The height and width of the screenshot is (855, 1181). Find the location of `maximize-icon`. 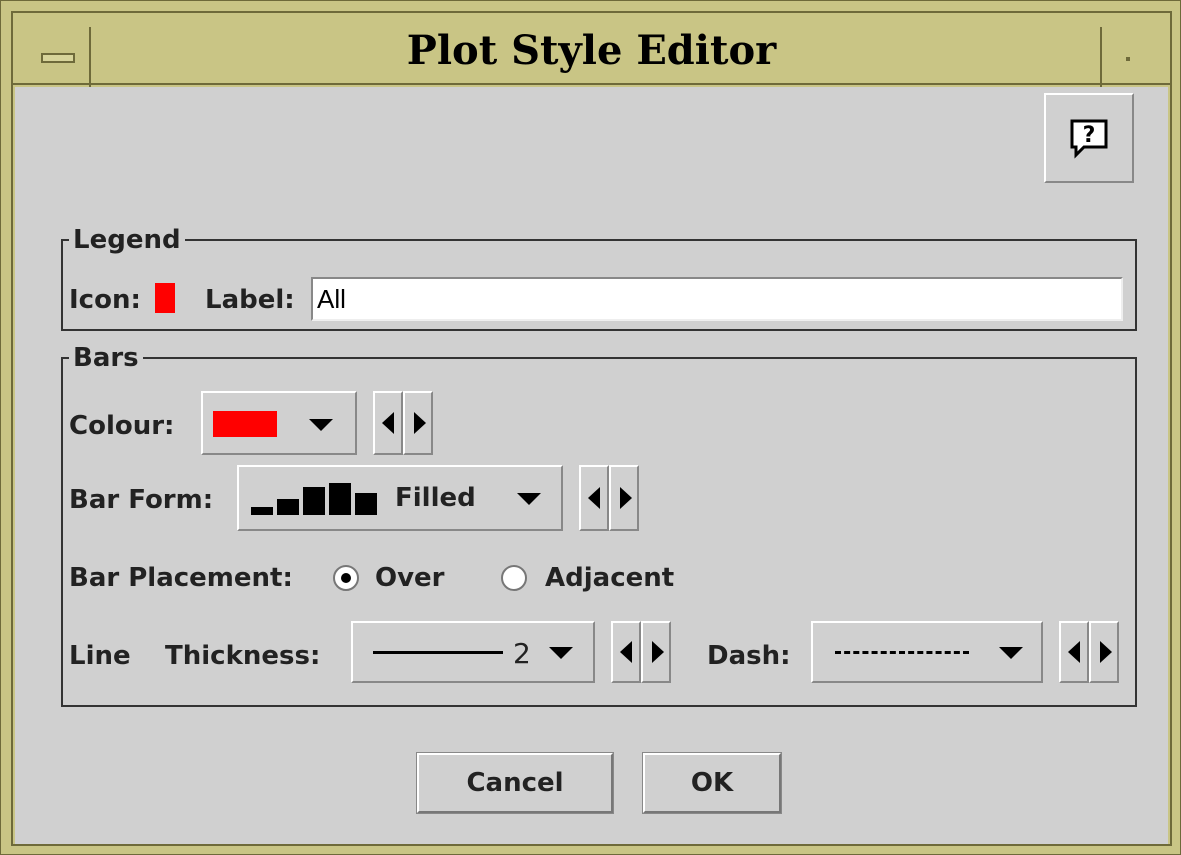

maximize-icon is located at coordinates (1128, 59).